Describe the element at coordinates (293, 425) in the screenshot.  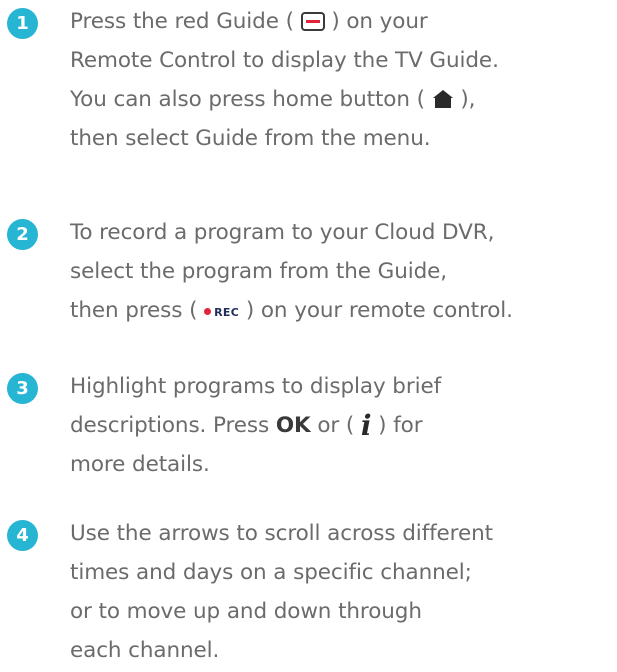
I see `ok-button-label: OK` at that location.